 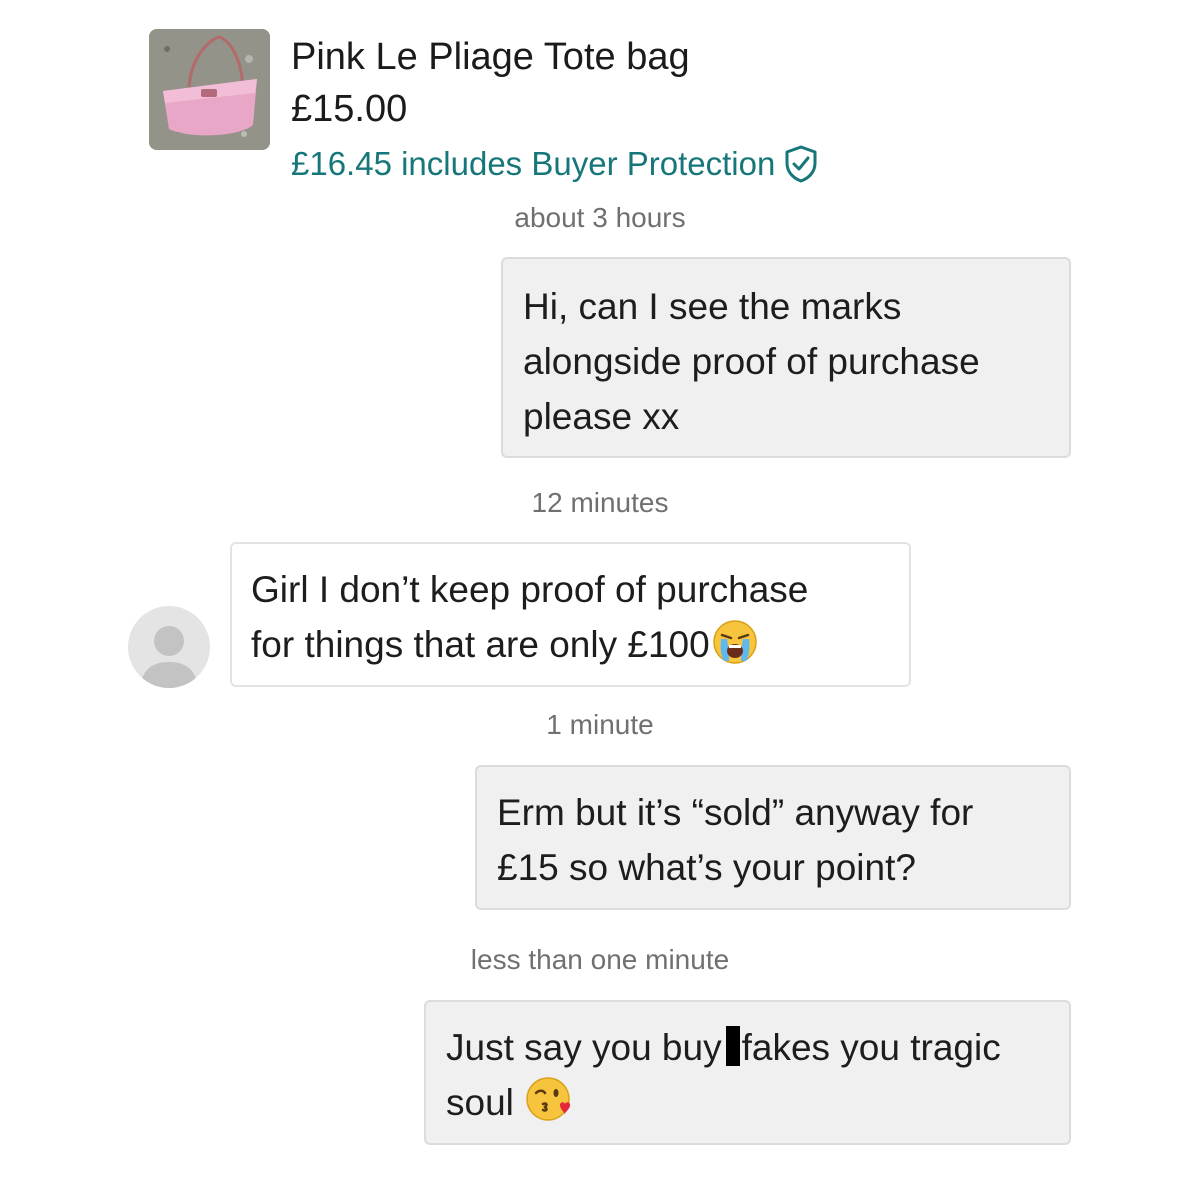 I want to click on default-user-icon, so click(x=169, y=657).